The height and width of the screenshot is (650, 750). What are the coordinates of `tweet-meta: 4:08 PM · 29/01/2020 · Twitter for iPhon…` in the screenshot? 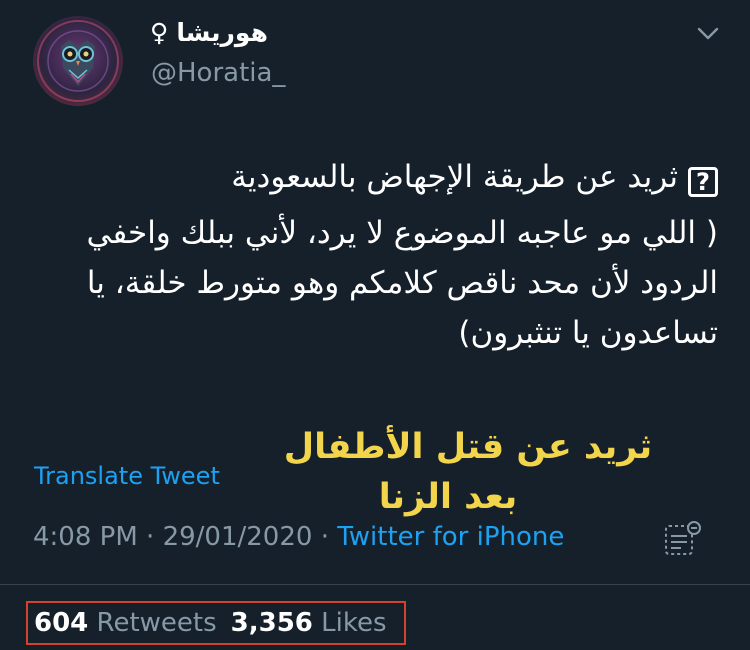 It's located at (298, 537).